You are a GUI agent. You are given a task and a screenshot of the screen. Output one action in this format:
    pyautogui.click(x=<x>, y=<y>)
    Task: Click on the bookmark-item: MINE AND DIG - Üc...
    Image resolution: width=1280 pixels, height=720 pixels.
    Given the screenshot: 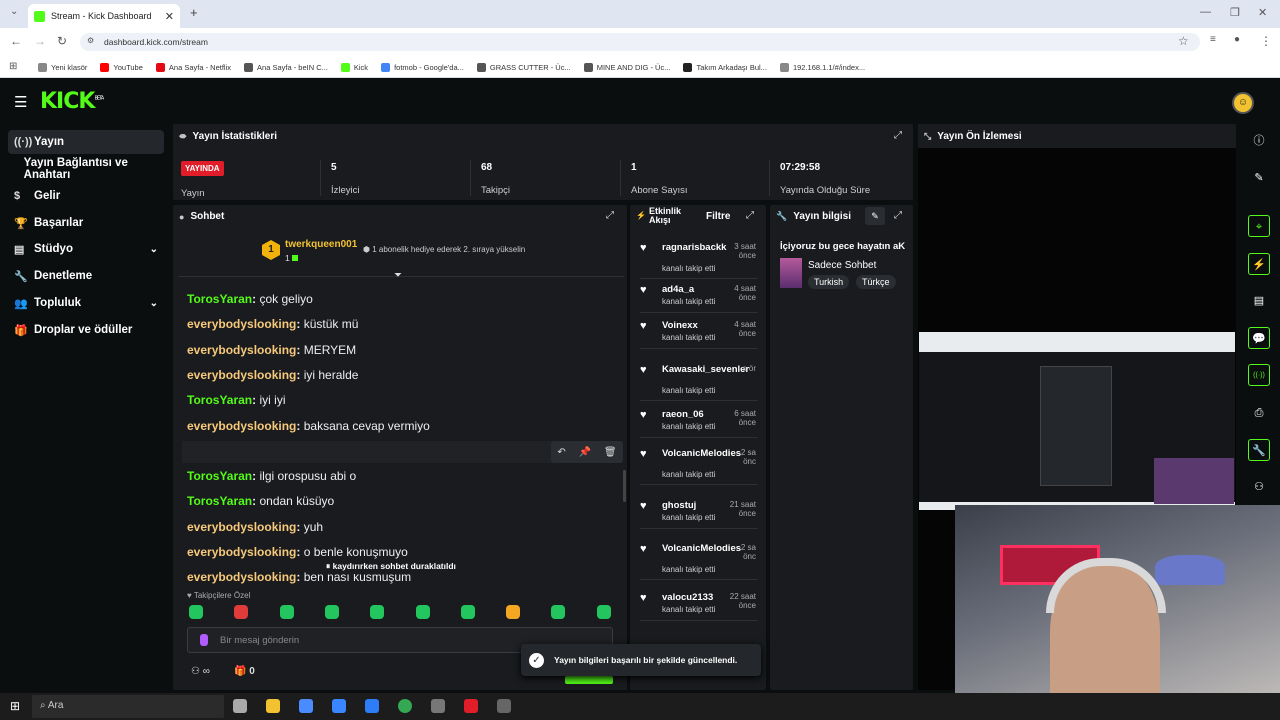 What is the action you would take?
    pyautogui.click(x=626, y=67)
    